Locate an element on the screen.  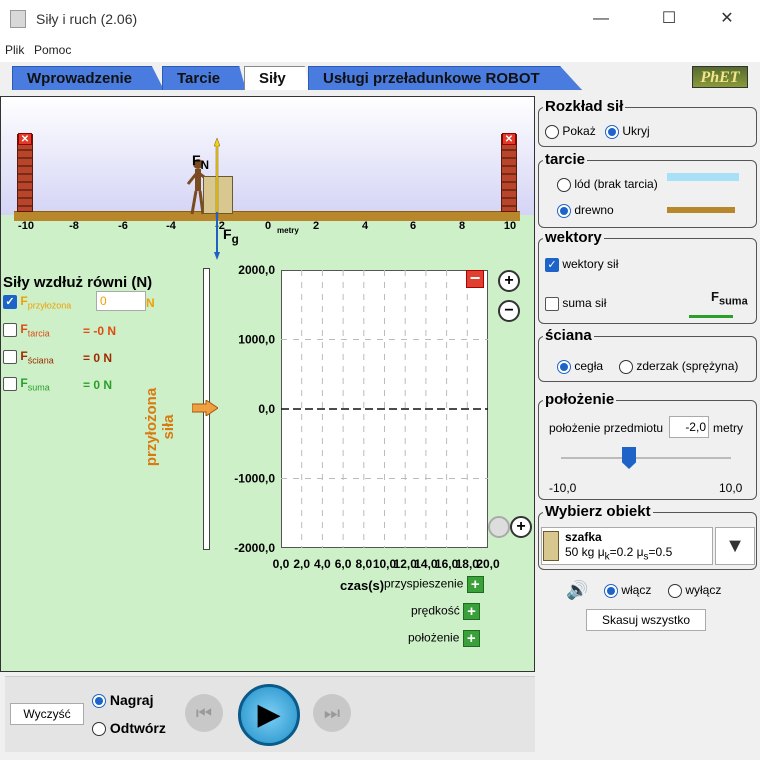
rewind-button: ⏮ is located at coordinates (204, 713).